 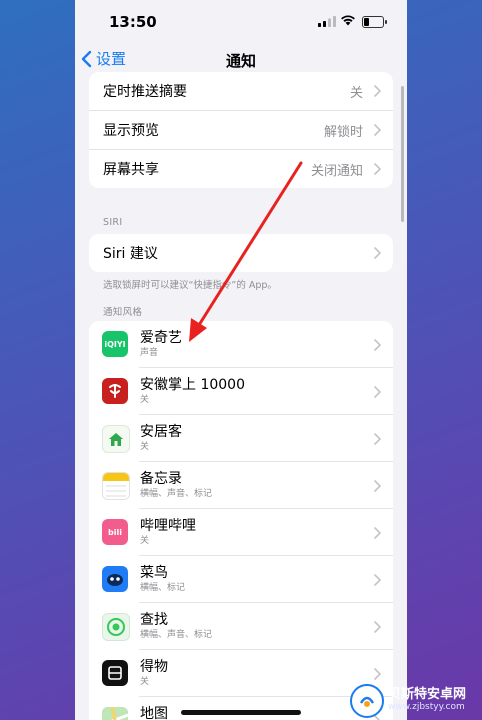 I want to click on row-value: 关闭通知, so click(x=336, y=171).